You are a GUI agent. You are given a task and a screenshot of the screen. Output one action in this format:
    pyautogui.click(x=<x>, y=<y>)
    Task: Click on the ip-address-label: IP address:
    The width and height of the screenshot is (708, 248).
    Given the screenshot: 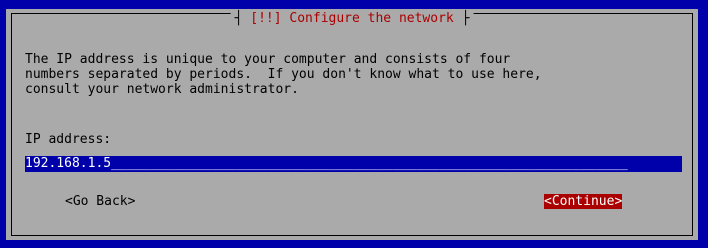 What is the action you would take?
    pyautogui.click(x=68, y=139)
    